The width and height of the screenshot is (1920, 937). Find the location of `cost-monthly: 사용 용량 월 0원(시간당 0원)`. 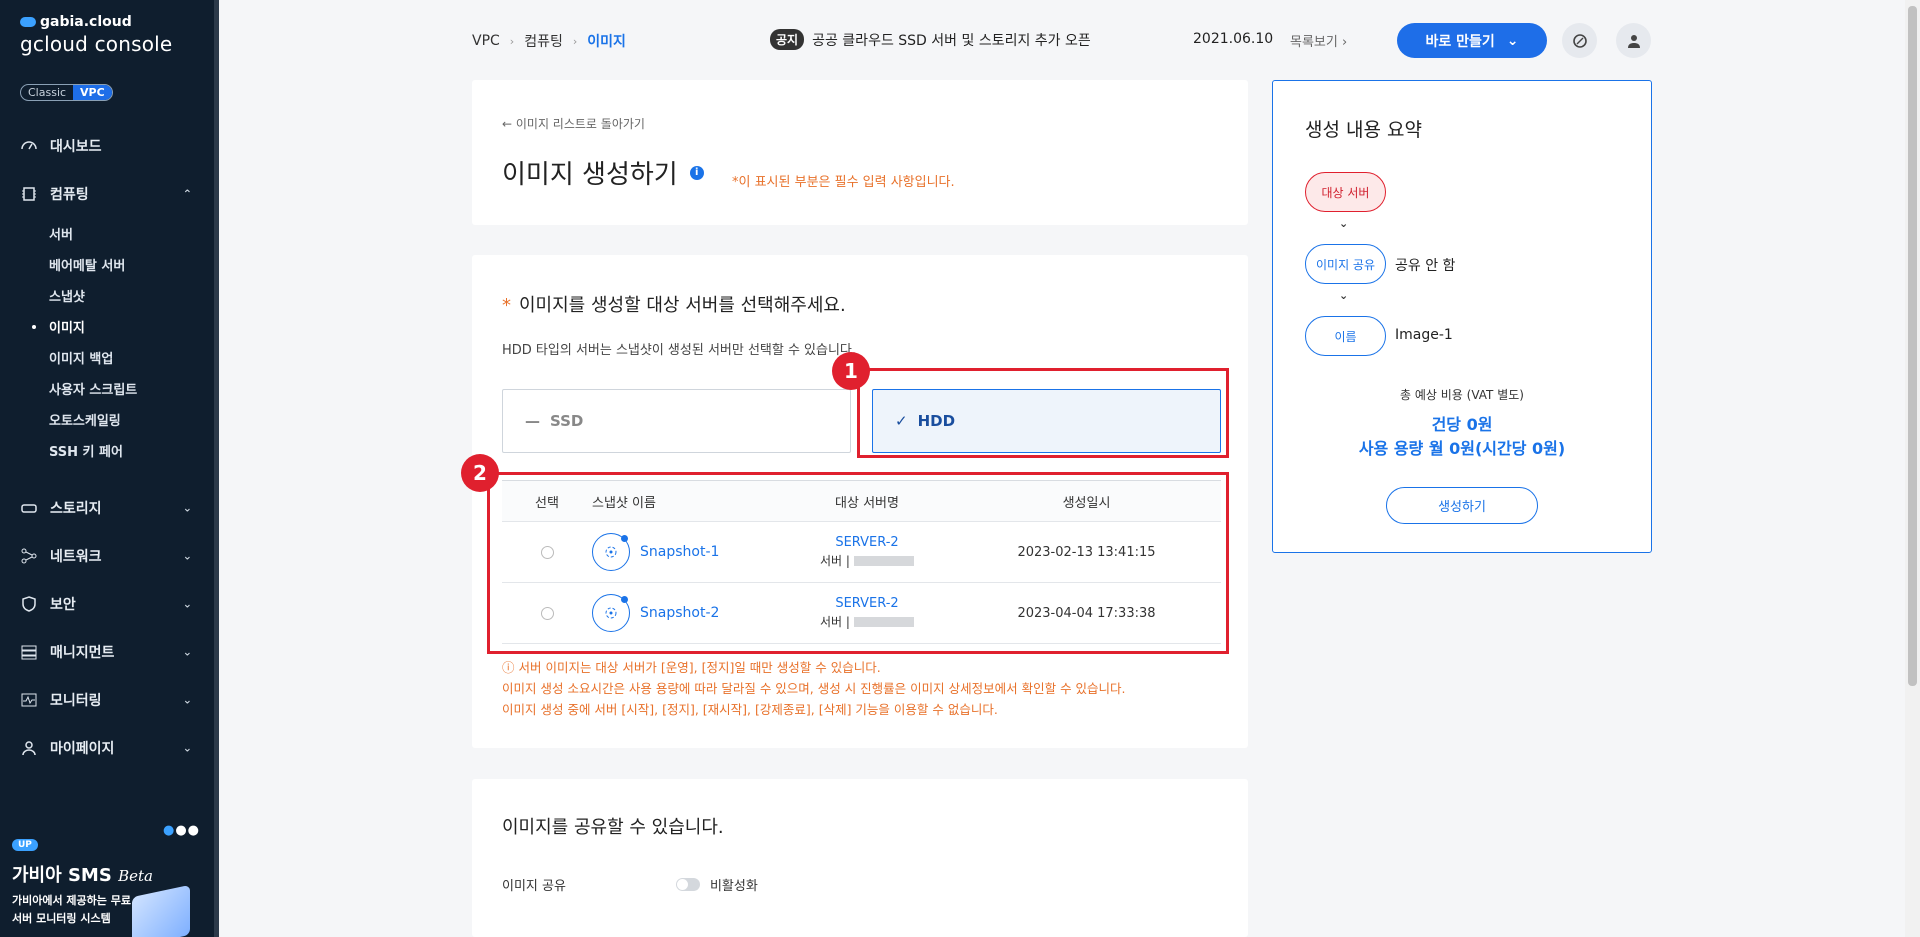

cost-monthly: 사용 용량 월 0원(시간당 0원) is located at coordinates (1462, 448).